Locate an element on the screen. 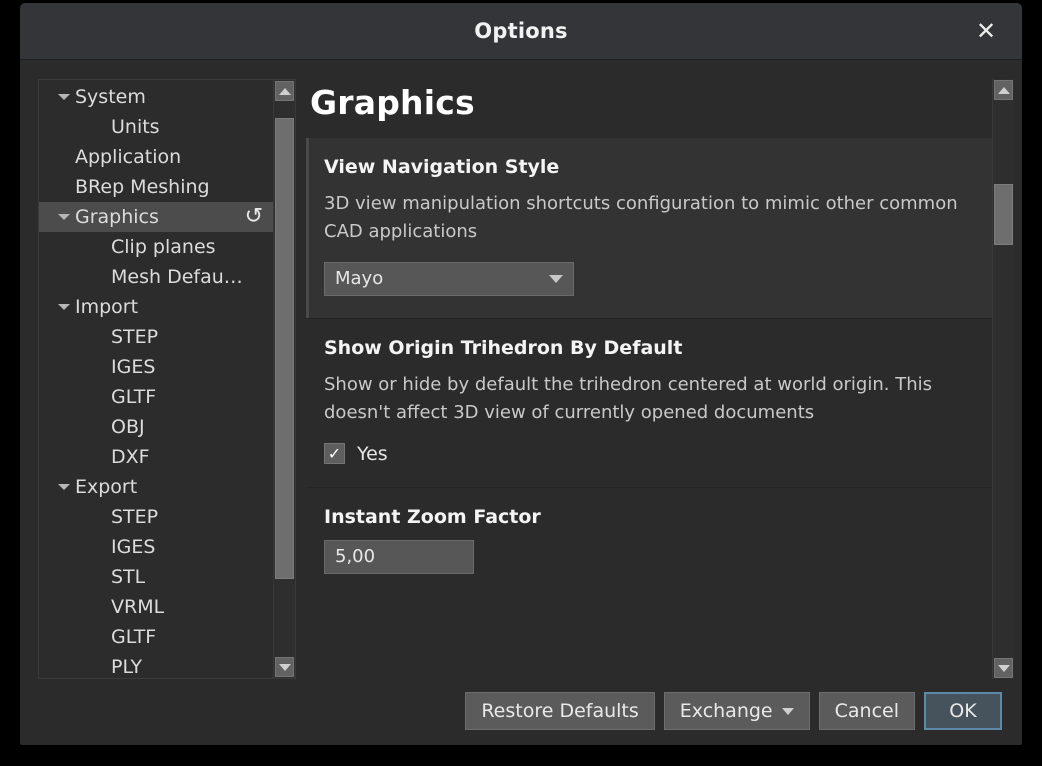 The image size is (1042, 766). cancel-button: Cancel is located at coordinates (866, 711).